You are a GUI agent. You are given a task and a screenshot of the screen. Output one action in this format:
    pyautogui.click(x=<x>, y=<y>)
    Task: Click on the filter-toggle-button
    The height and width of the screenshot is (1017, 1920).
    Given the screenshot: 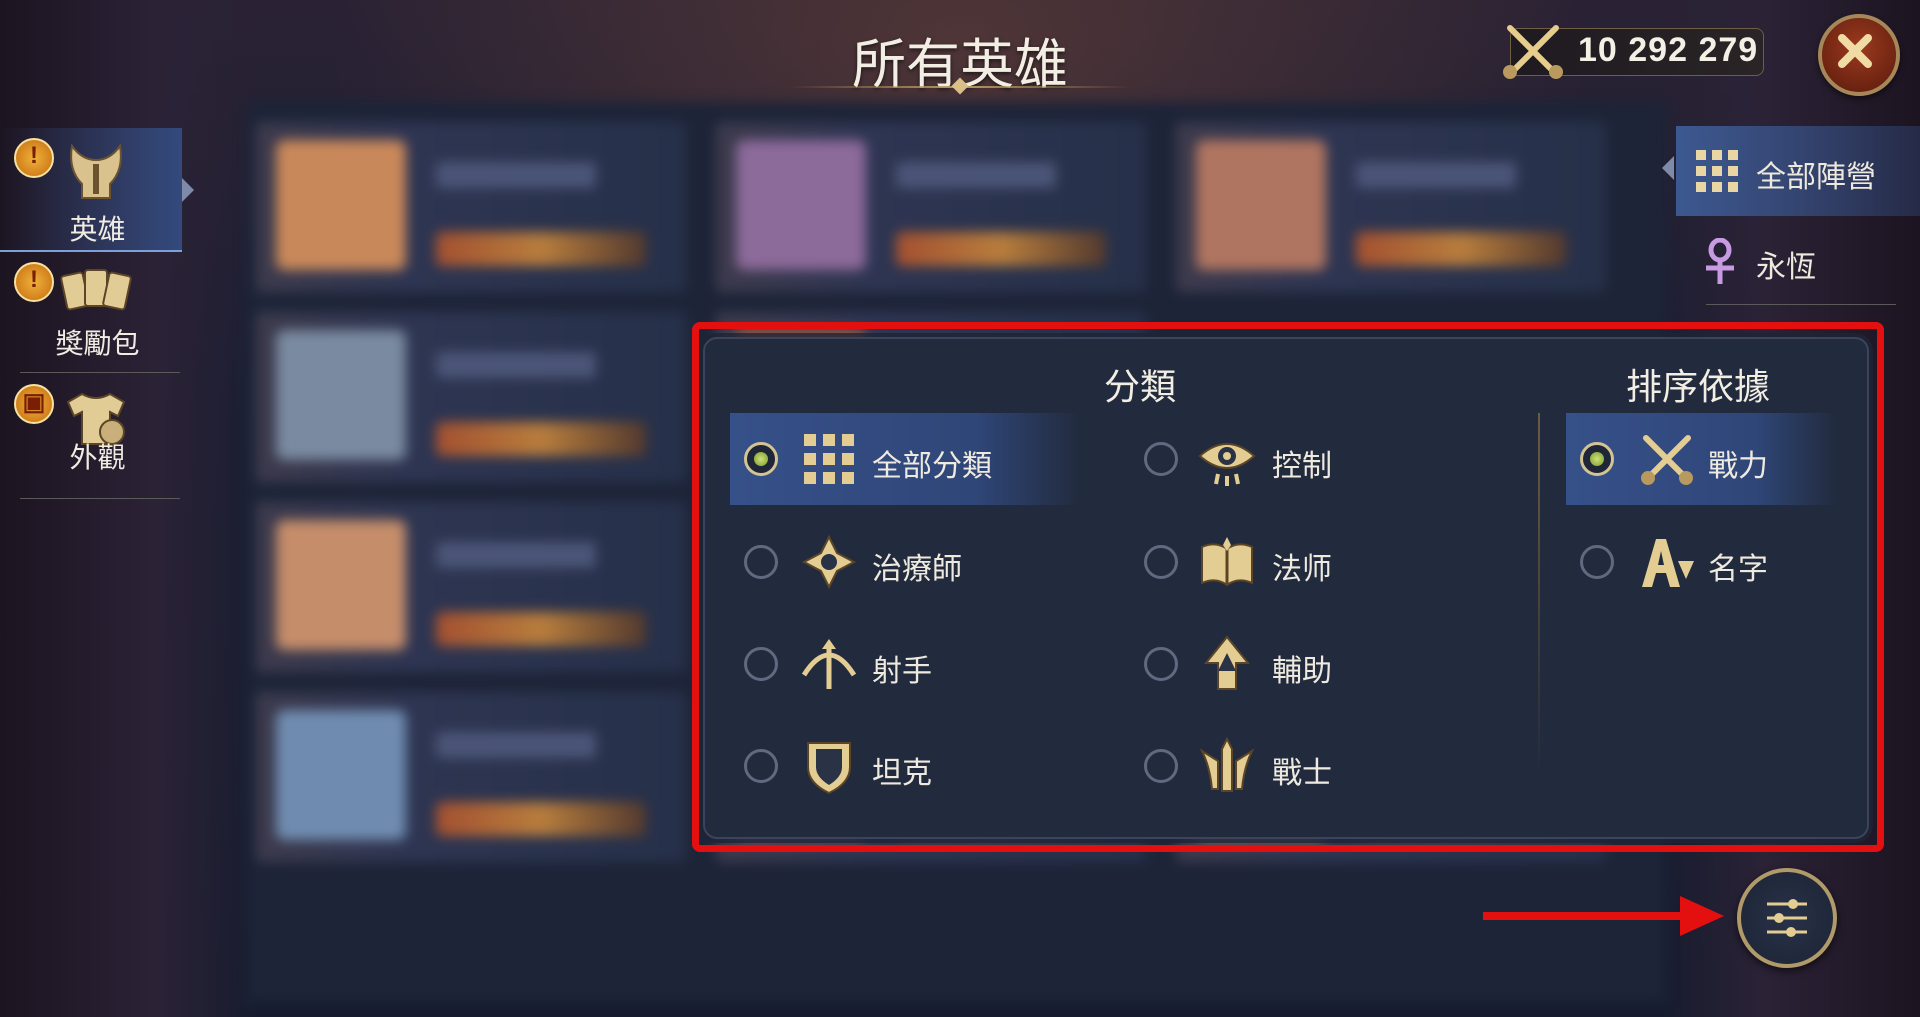 What is the action you would take?
    pyautogui.click(x=1787, y=918)
    